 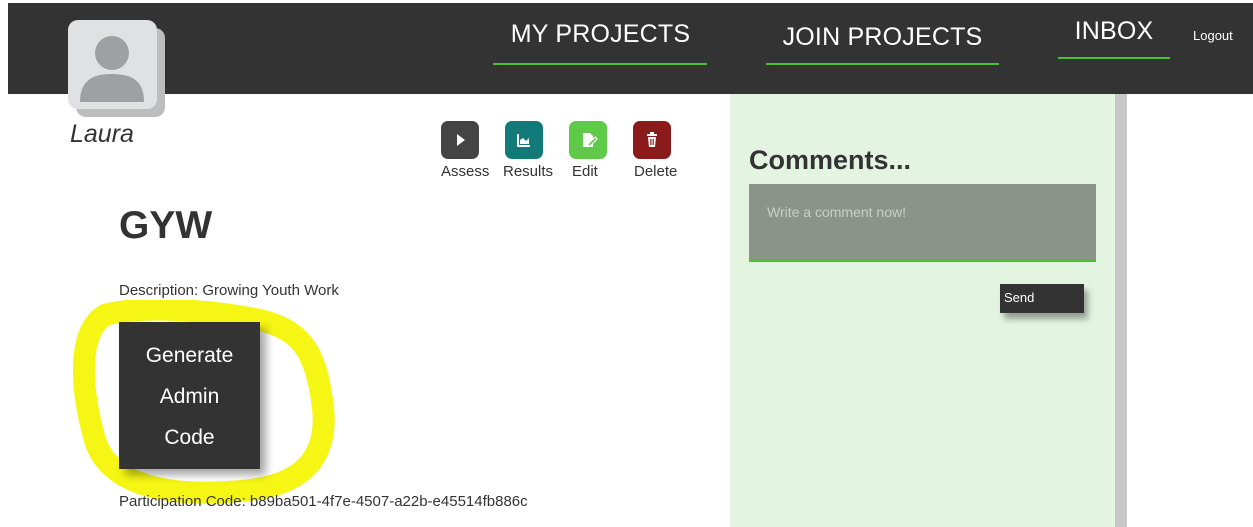 I want to click on project-description: Description: Growing Youth Work, so click(x=229, y=290).